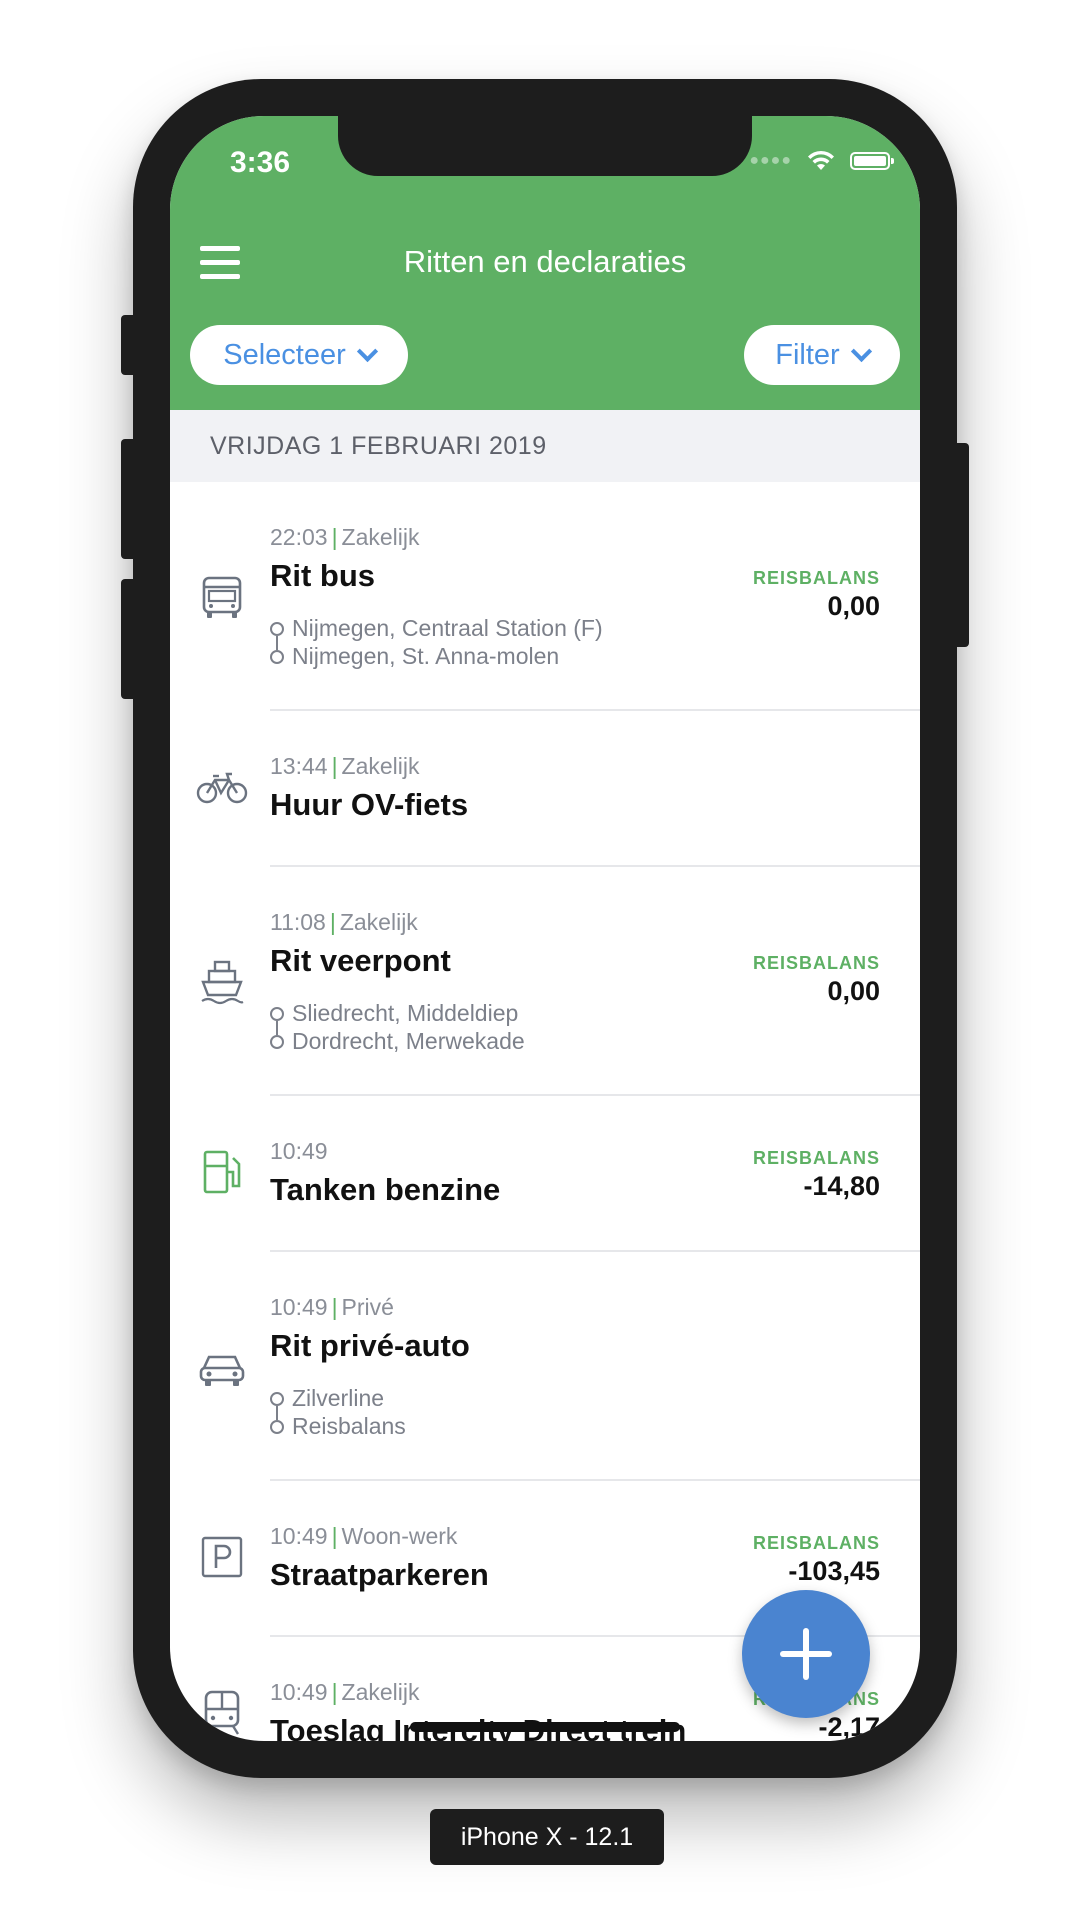 The image size is (1090, 1928). I want to click on item-category: Privé, so click(367, 1307).